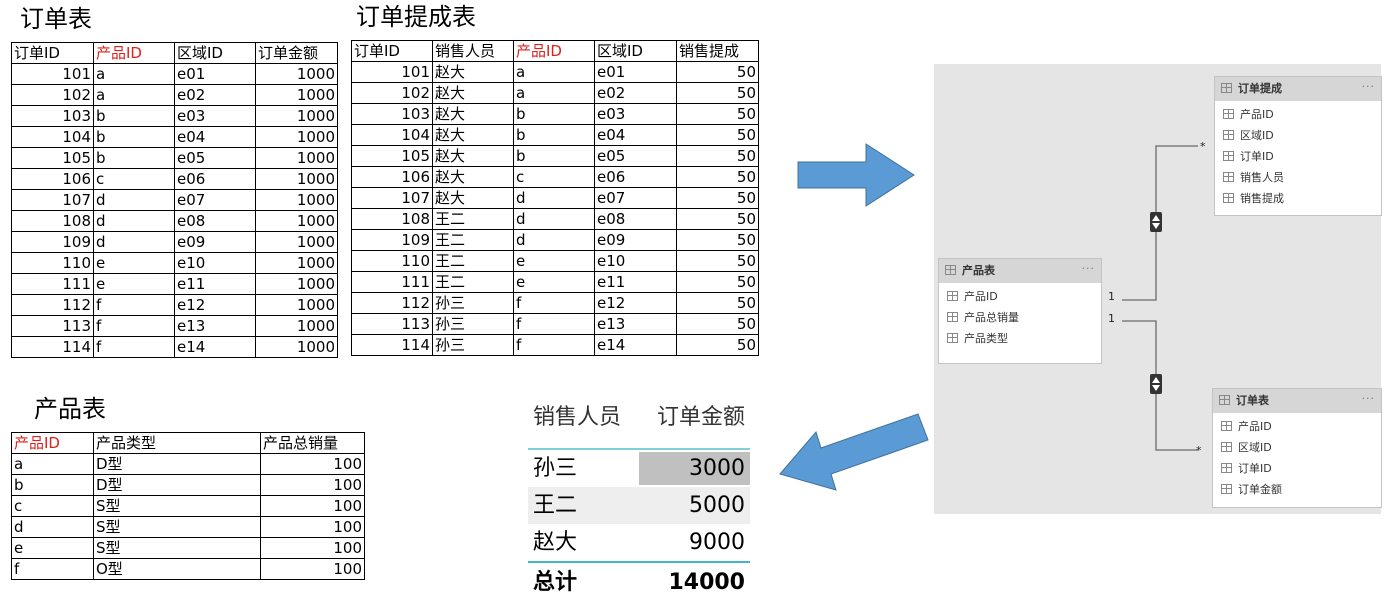  I want to click on orders-title: 订单表, so click(56, 19).